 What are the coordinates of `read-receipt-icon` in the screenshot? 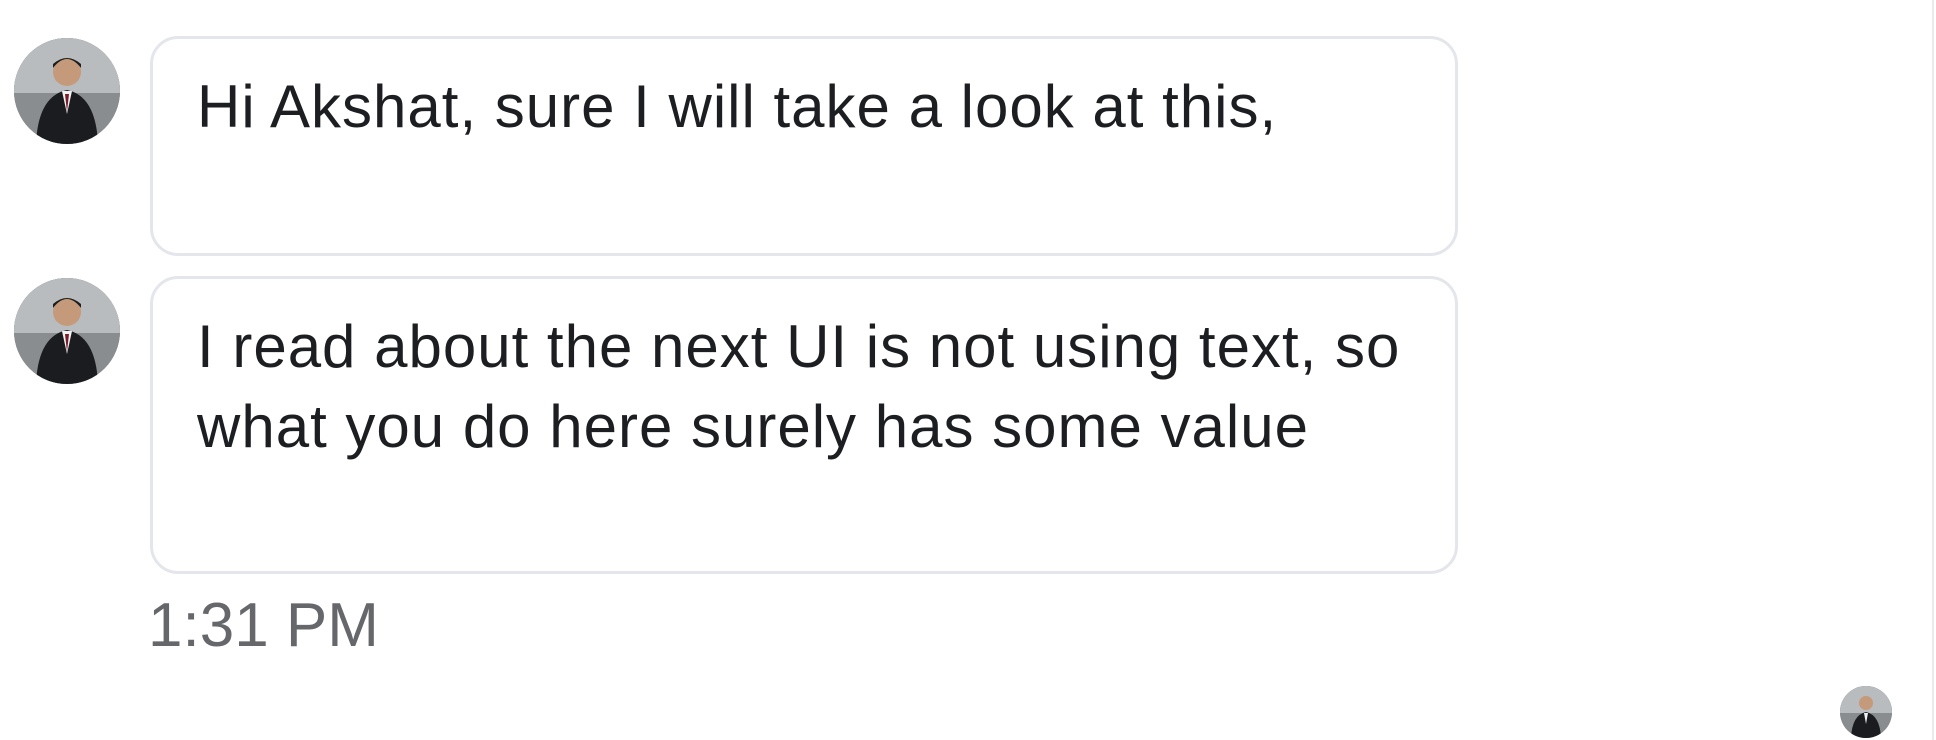 It's located at (1866, 712).